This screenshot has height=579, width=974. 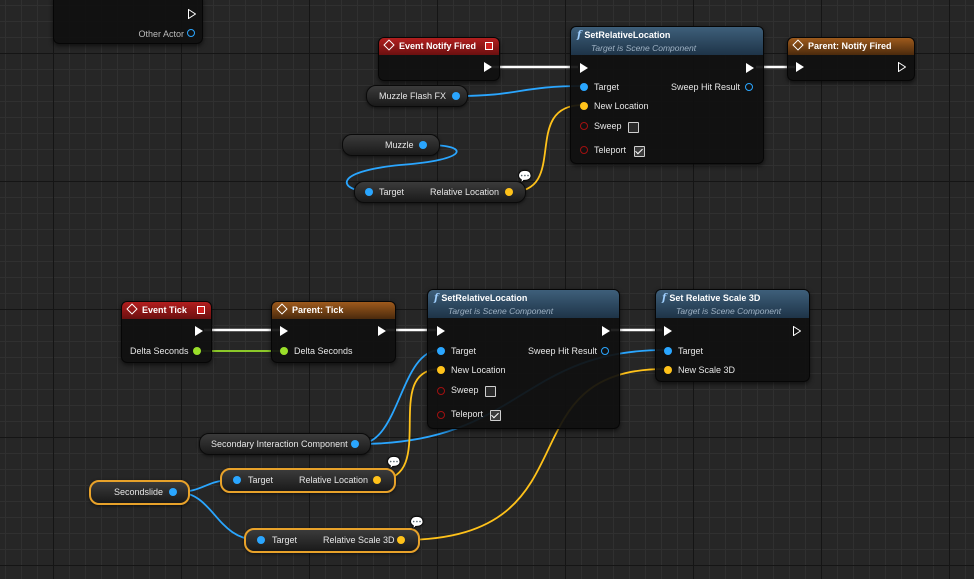 What do you see at coordinates (520, 91) in the screenshot?
I see `object-wire` at bounding box center [520, 91].